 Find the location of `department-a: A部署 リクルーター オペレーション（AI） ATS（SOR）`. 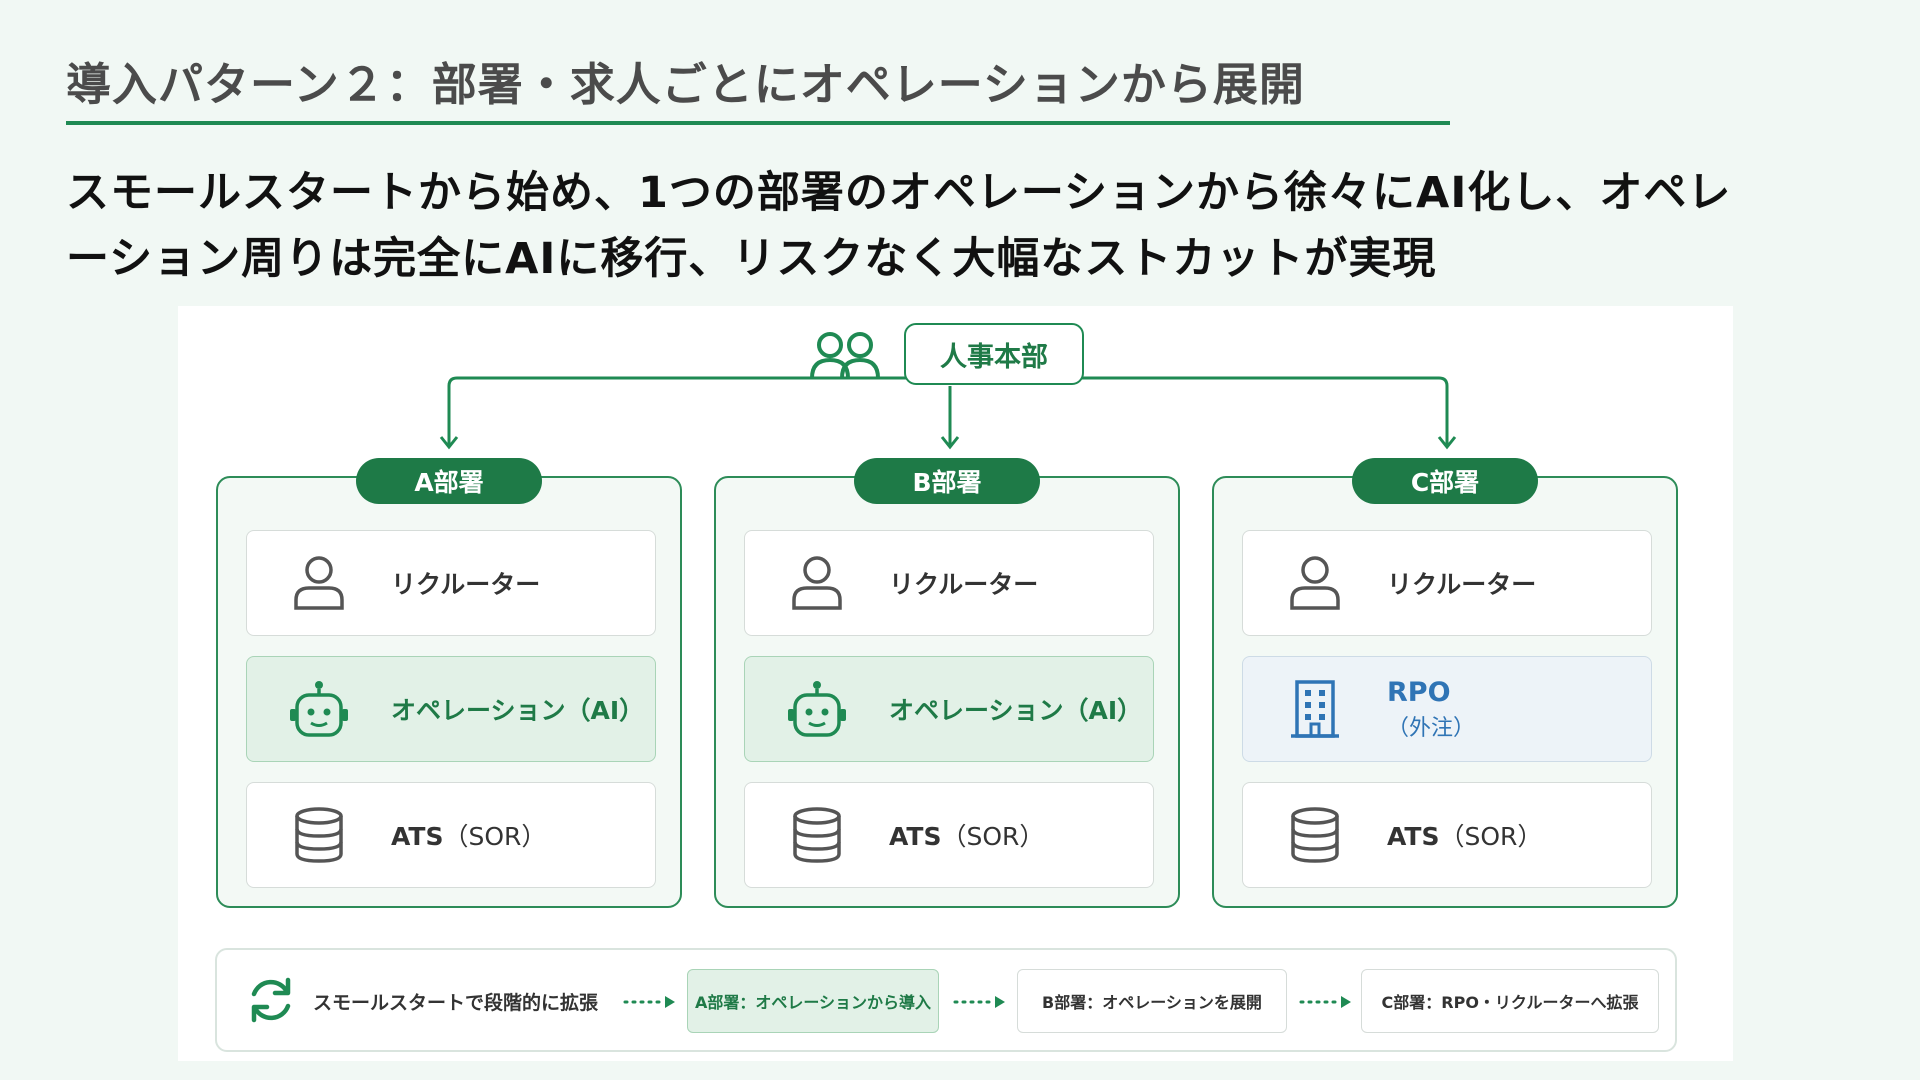

department-a: A部署 リクルーター オペレーション（AI） ATS（SOR） is located at coordinates (449, 683).